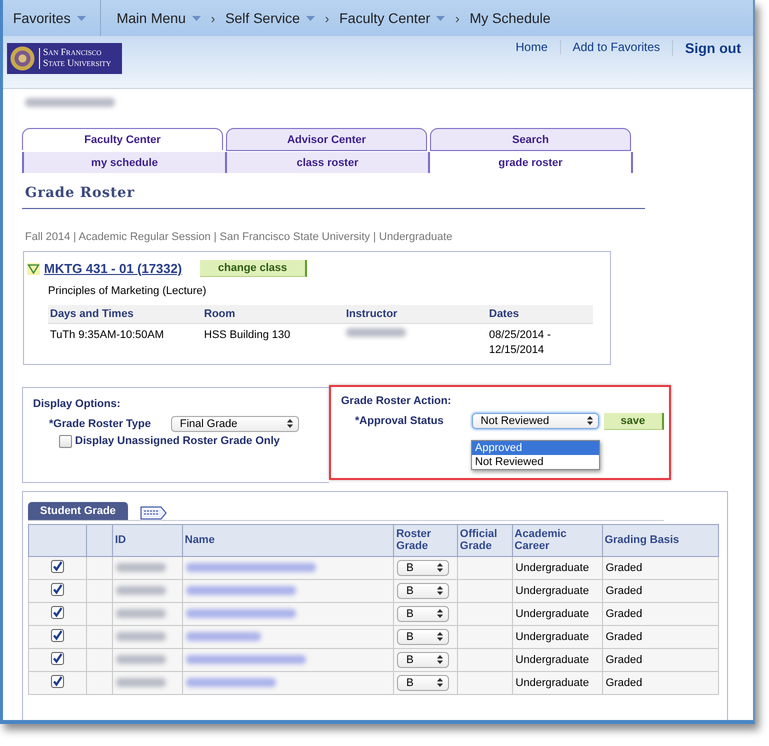 Image resolution: width=769 pixels, height=746 pixels. What do you see at coordinates (123, 162) in the screenshot?
I see `subtab: my schedule` at bounding box center [123, 162].